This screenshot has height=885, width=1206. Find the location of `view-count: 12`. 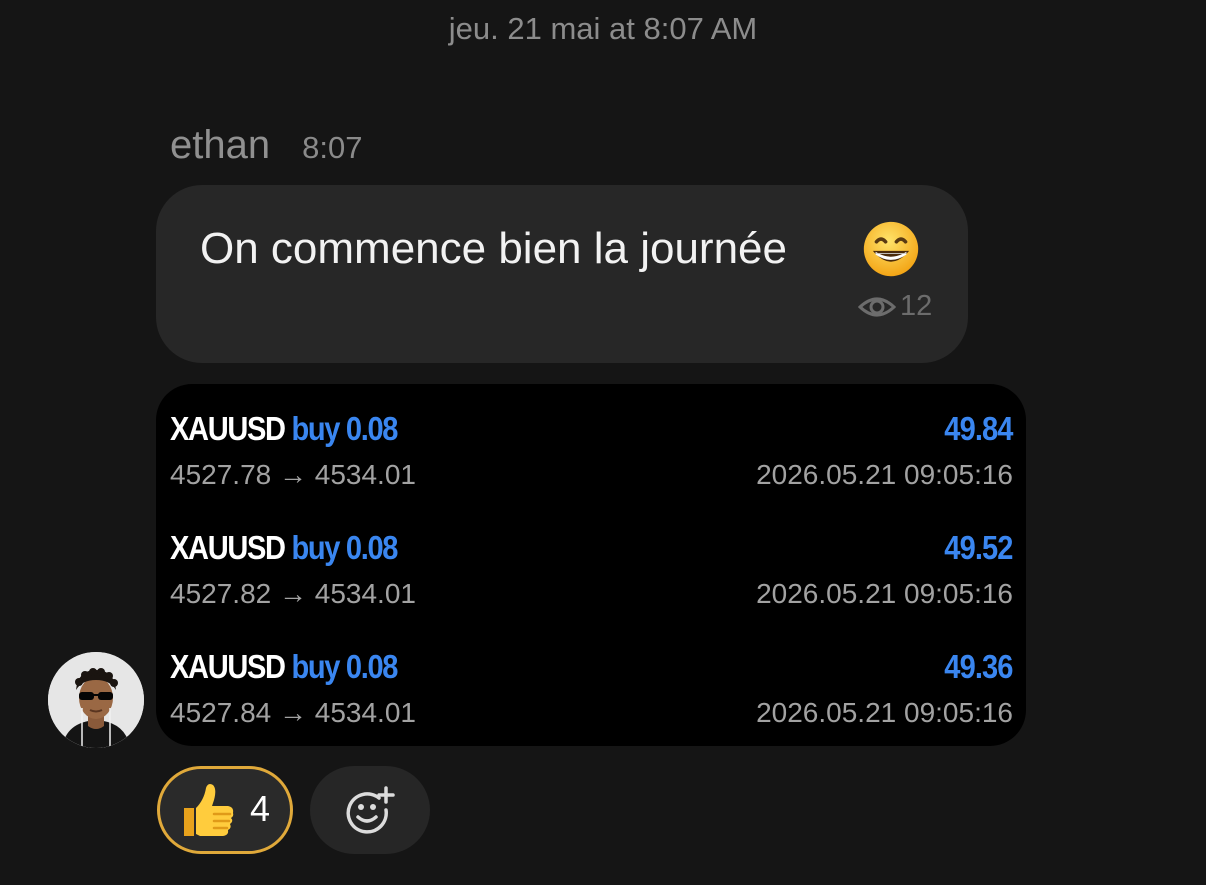

view-count: 12 is located at coordinates (895, 306).